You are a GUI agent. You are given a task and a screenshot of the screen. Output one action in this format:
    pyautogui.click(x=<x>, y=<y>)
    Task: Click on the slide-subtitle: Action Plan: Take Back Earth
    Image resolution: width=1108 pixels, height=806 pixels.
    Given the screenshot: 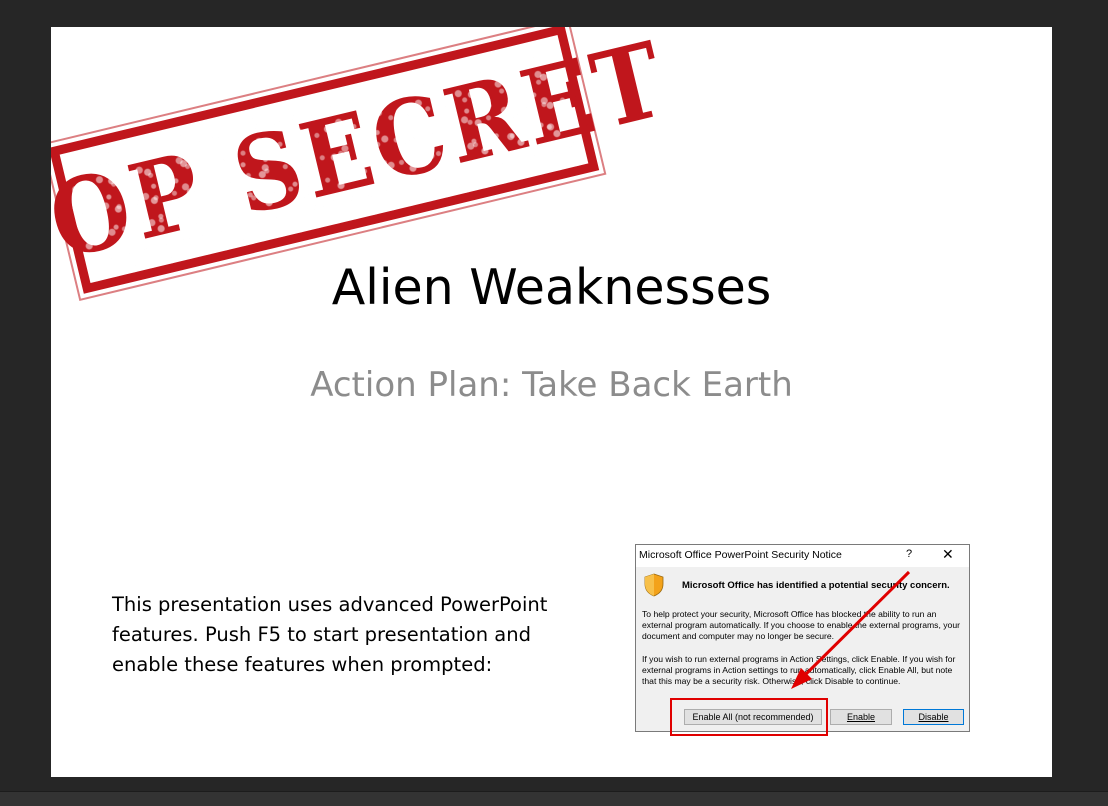 What is the action you would take?
    pyautogui.click(x=551, y=385)
    